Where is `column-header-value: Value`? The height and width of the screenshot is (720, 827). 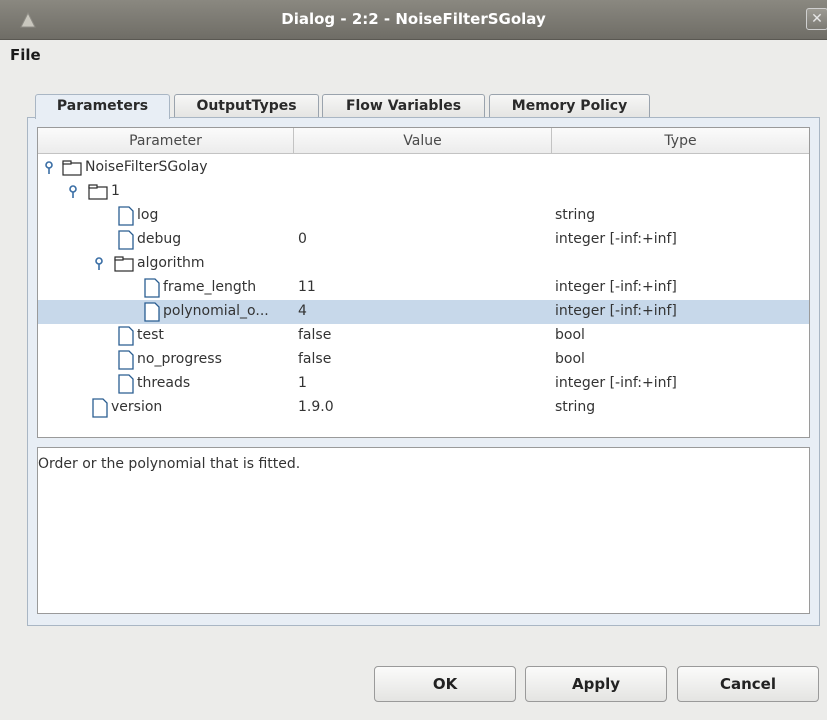
column-header-value: Value is located at coordinates (423, 141).